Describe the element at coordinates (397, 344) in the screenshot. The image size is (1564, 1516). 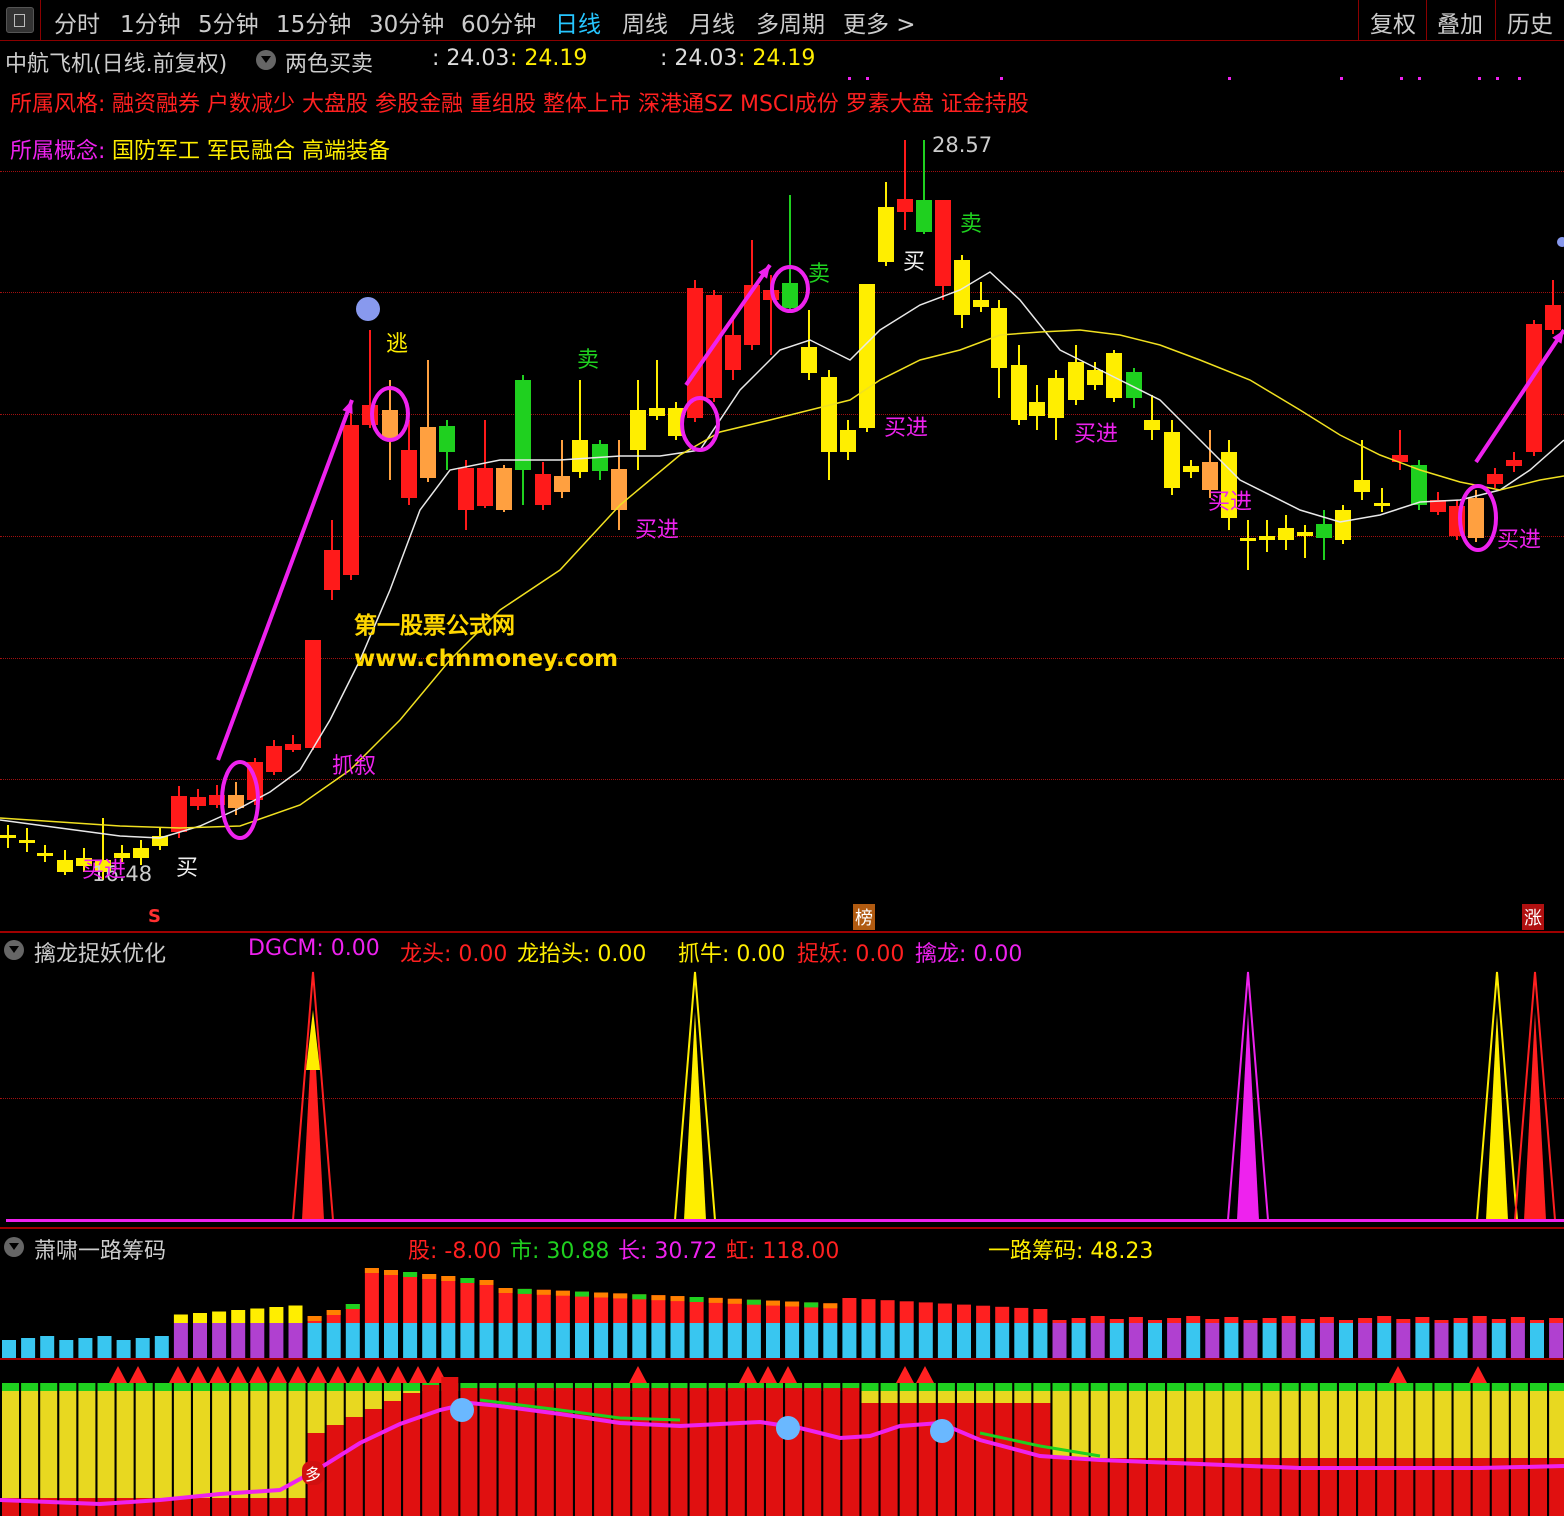
I see `signal-escape: 逃` at that location.